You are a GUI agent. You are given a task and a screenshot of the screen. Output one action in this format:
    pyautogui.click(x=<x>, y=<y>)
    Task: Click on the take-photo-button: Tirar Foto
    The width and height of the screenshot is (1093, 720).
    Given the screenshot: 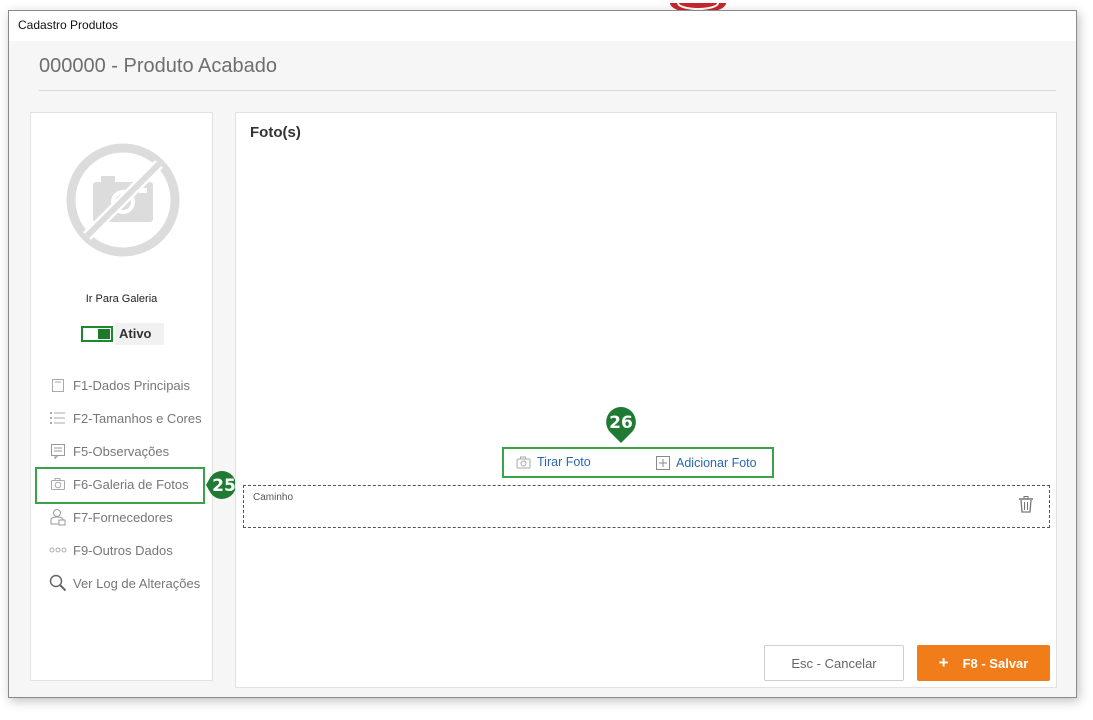 What is the action you would take?
    pyautogui.click(x=553, y=462)
    